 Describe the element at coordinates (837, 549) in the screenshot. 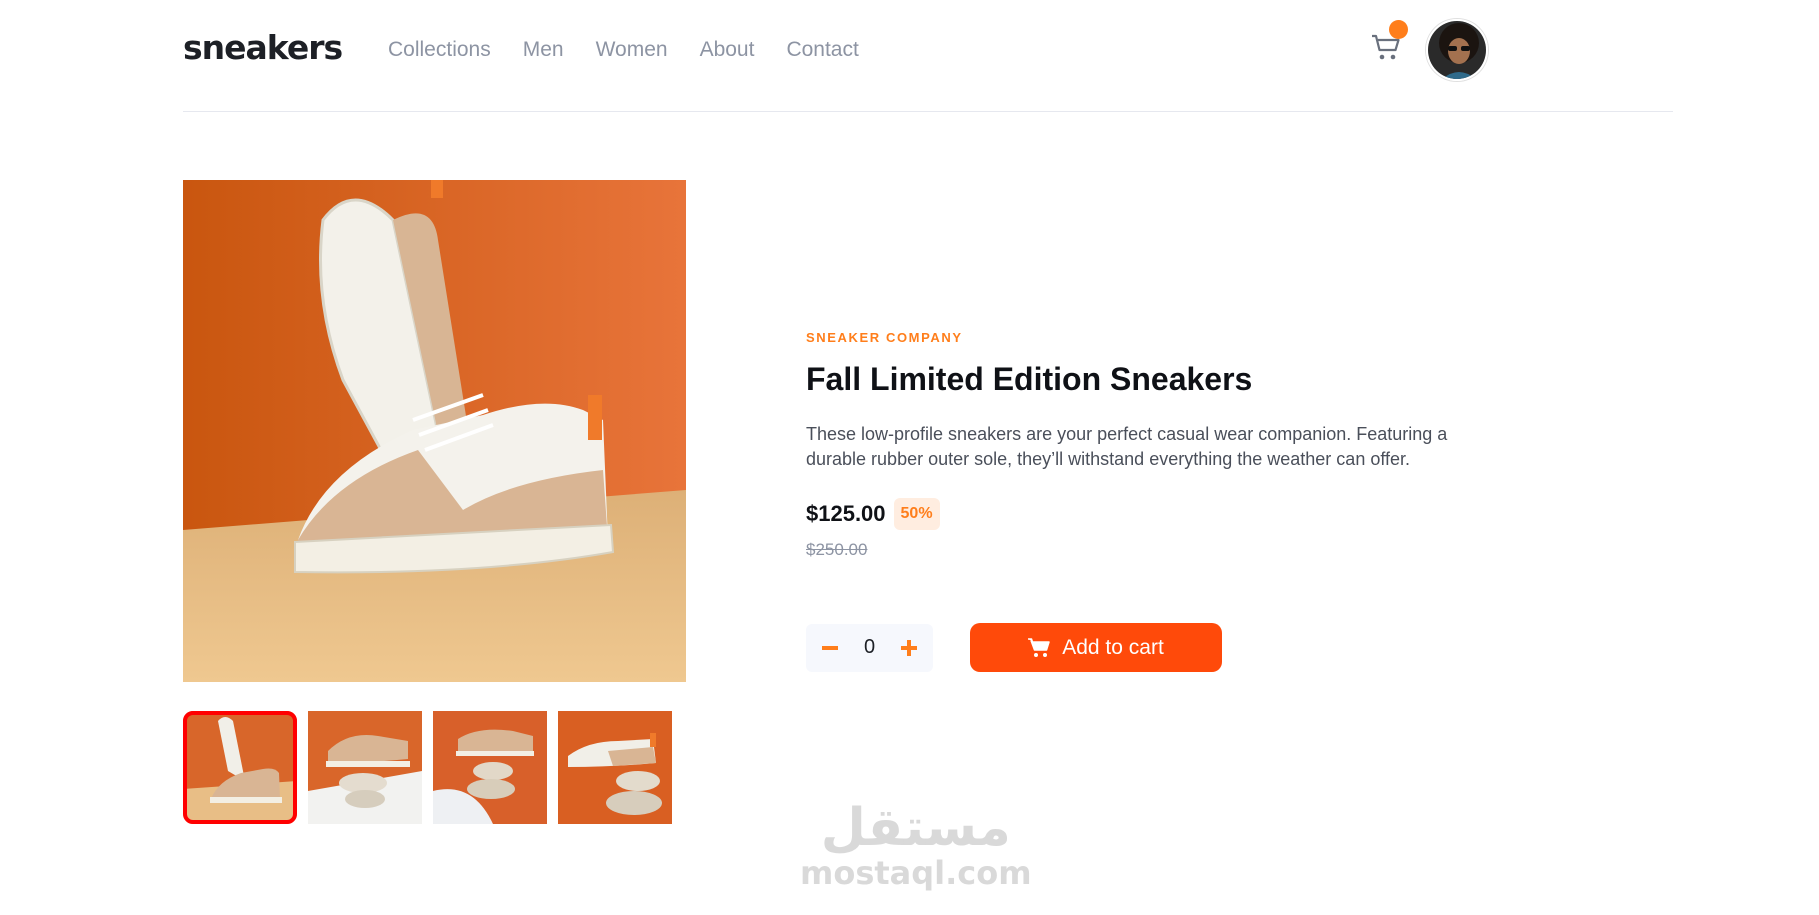

I see `original-price: $250.00` at that location.